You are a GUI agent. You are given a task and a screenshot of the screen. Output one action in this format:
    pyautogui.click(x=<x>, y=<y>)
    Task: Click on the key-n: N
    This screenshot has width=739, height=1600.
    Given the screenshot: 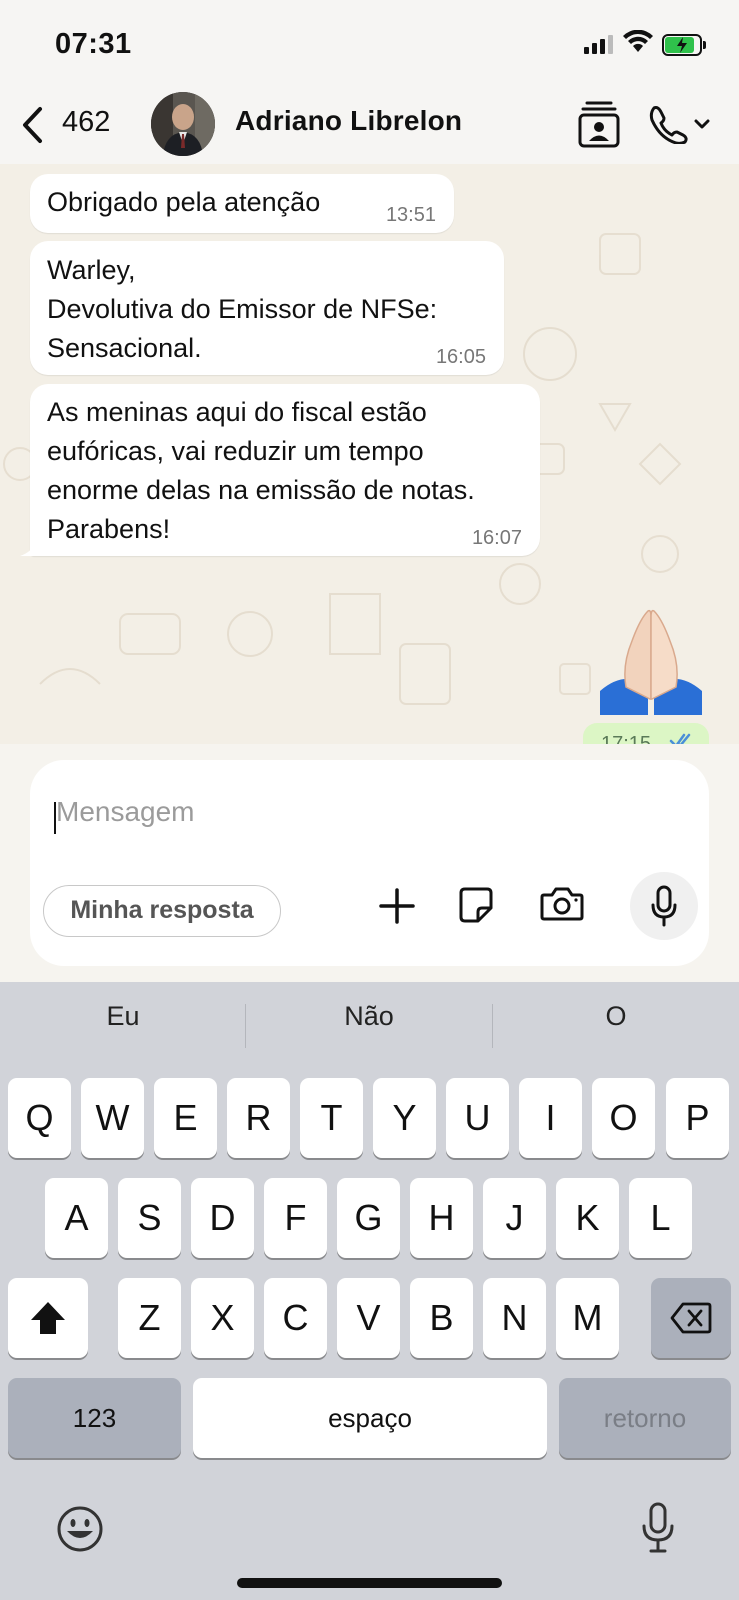 What is the action you would take?
    pyautogui.click(x=514, y=1318)
    